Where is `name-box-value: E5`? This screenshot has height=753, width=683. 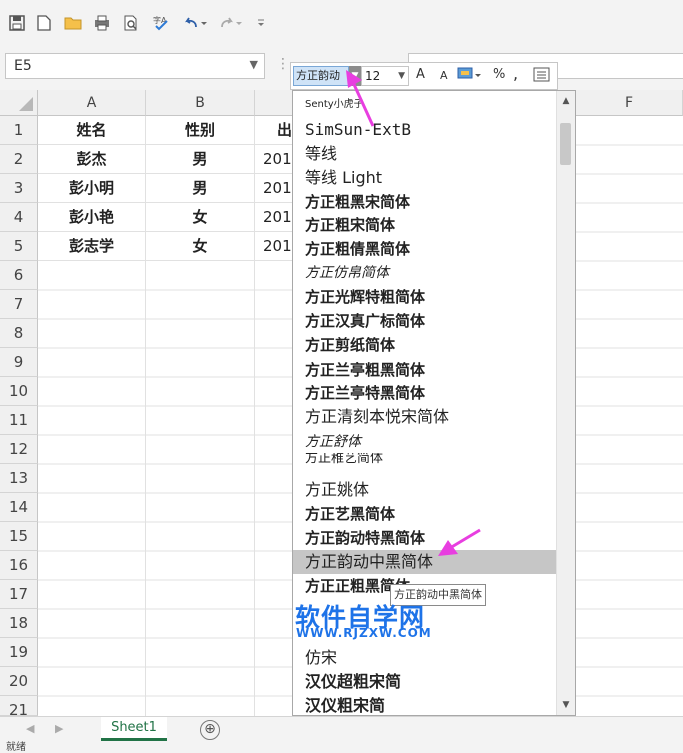
name-box-value: E5 is located at coordinates (23, 66).